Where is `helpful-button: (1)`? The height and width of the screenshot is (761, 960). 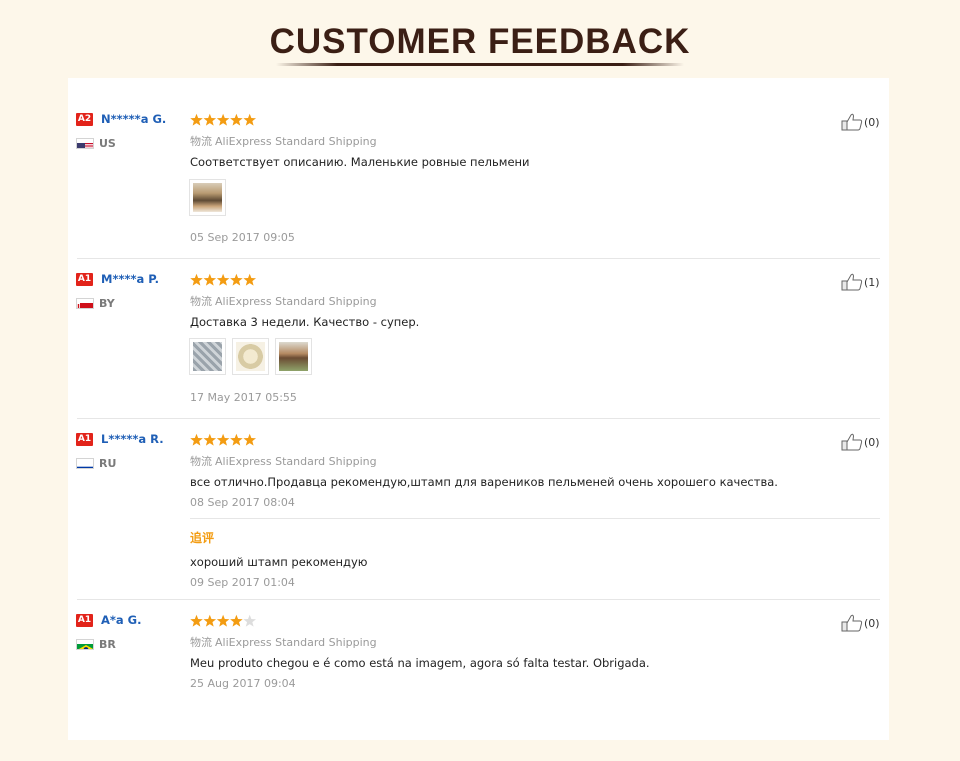 helpful-button: (1) is located at coordinates (860, 282).